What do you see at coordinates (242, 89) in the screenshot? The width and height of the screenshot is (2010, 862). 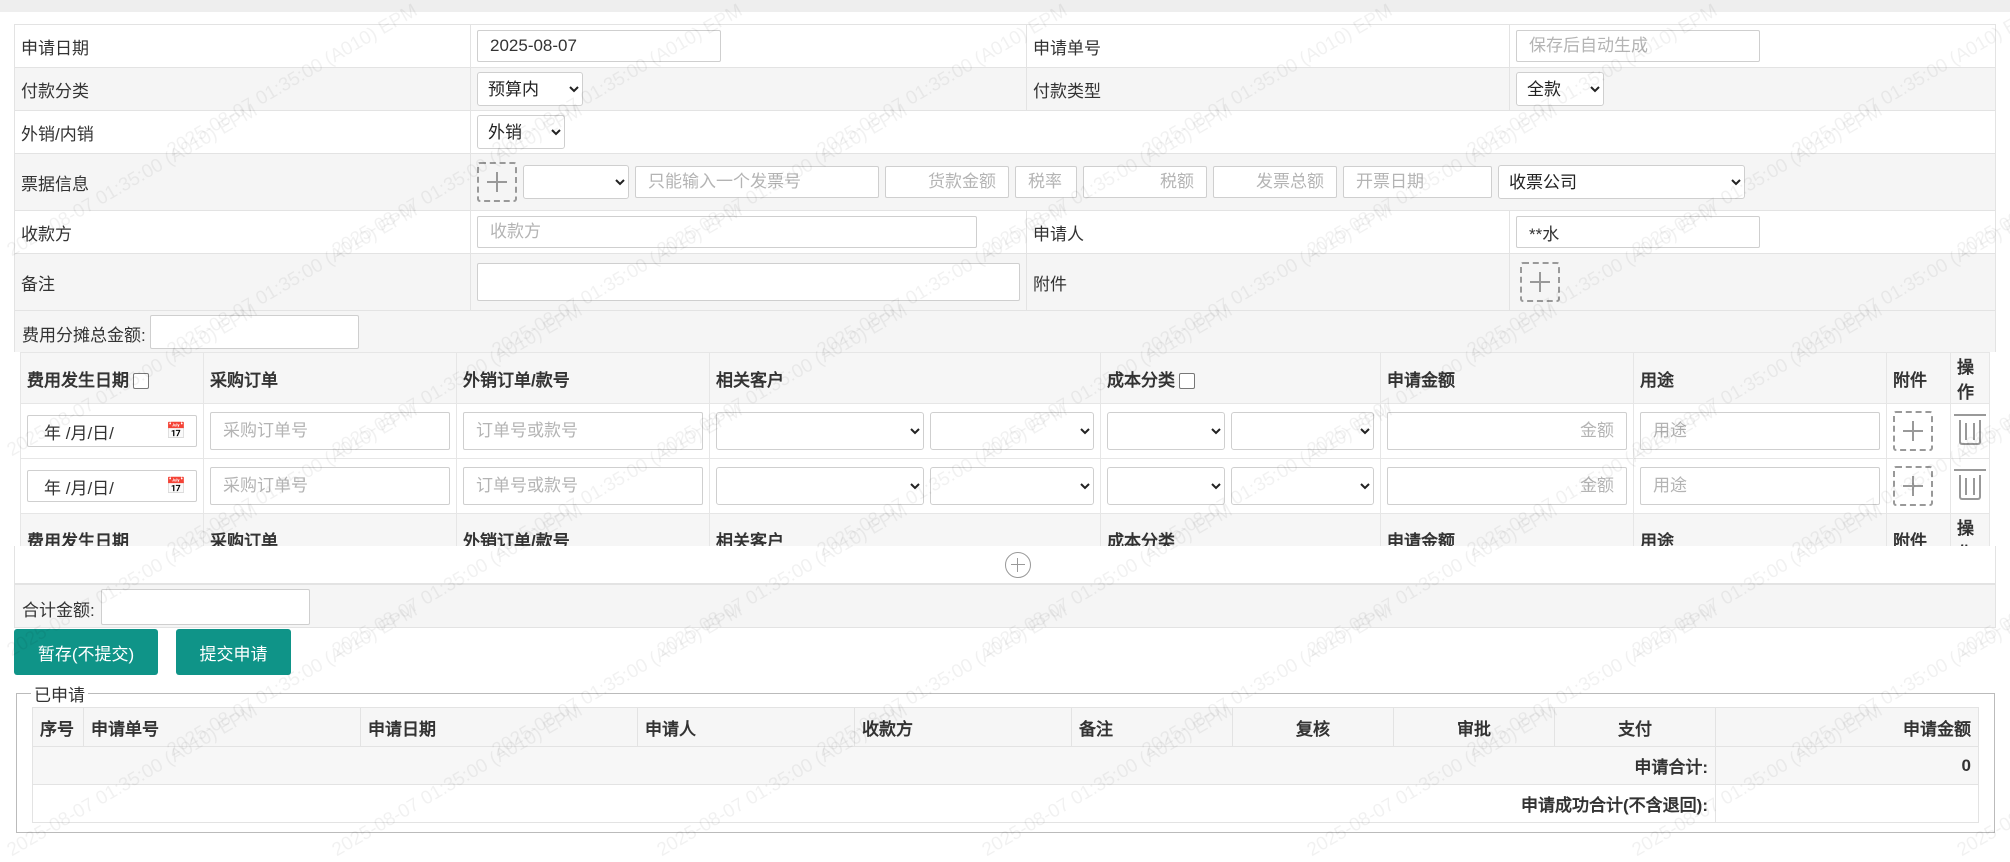 I see `pay-category-label: 付款分类` at bounding box center [242, 89].